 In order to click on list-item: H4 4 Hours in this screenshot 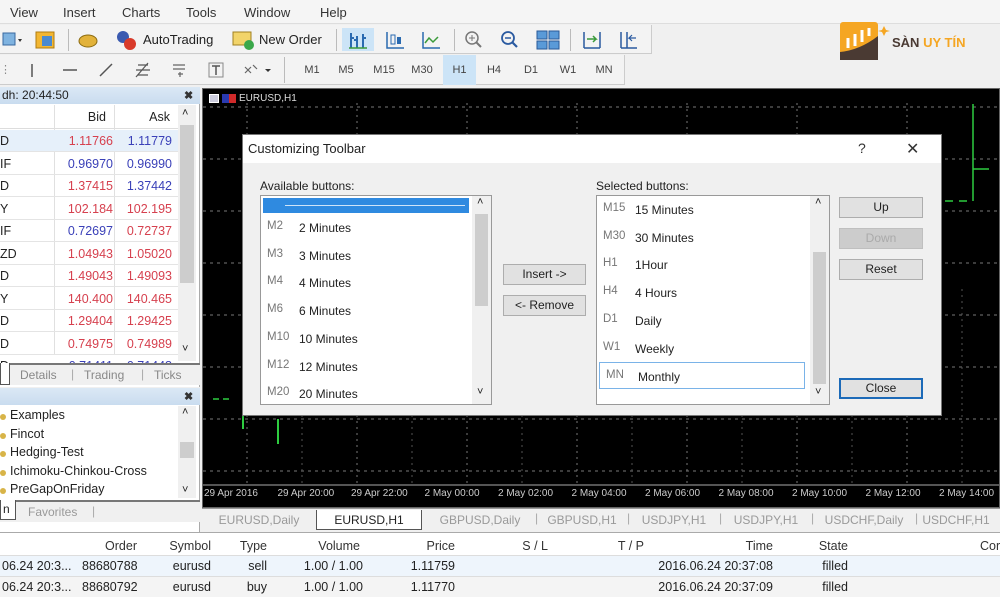, I will do `click(702, 292)`.